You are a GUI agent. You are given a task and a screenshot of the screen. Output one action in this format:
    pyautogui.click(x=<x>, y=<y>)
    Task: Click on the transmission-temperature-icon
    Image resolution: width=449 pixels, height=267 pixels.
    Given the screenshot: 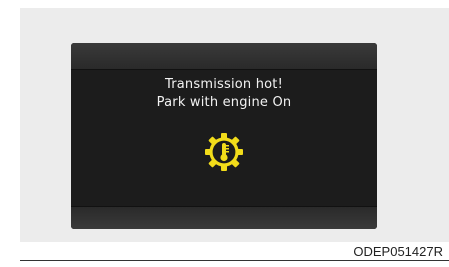 What is the action you would take?
    pyautogui.click(x=224, y=152)
    